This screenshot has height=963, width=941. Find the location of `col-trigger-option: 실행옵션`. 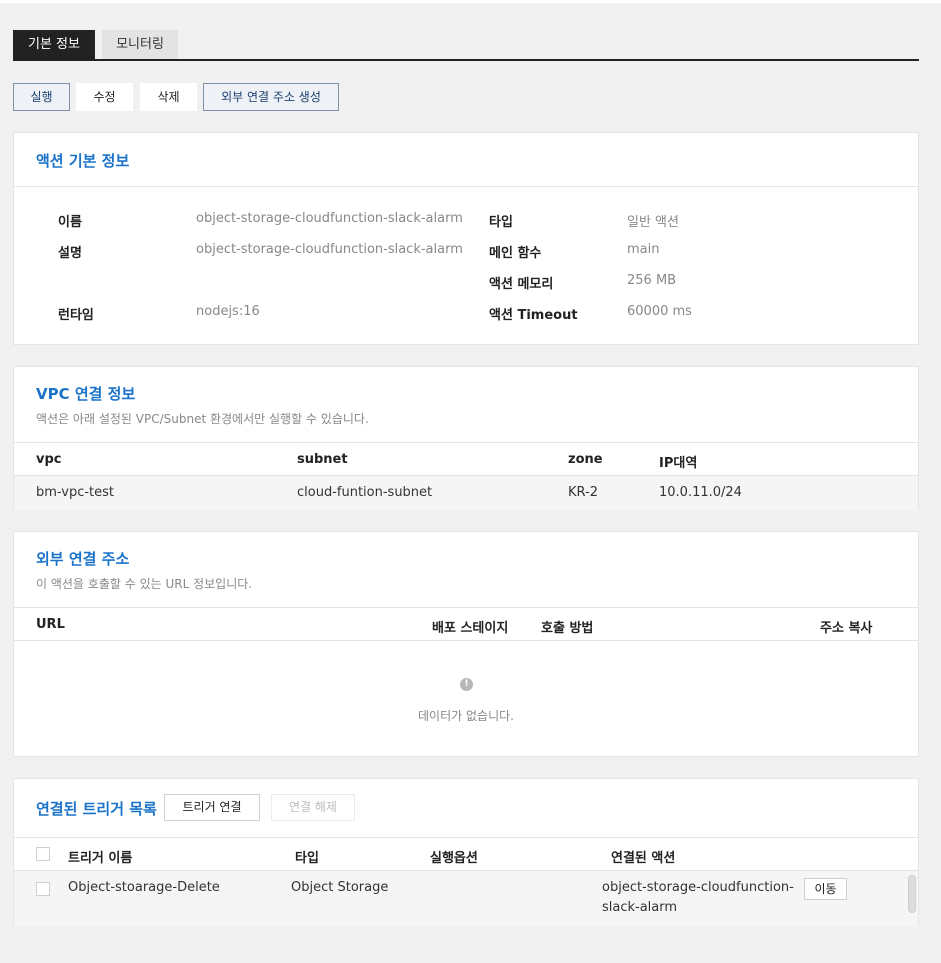

col-trigger-option: 실행옵션 is located at coordinates (454, 858).